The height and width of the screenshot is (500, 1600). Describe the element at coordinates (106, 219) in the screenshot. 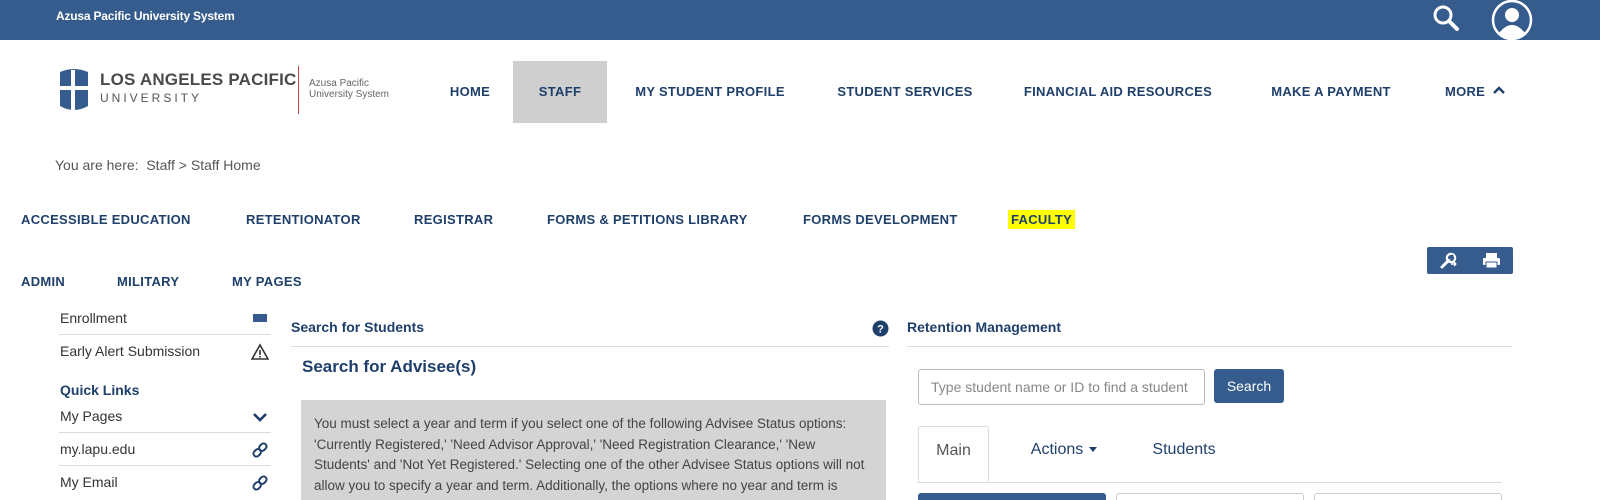

I see `subnav-accessible-education: ACCESSIBLE EDUCATION` at that location.